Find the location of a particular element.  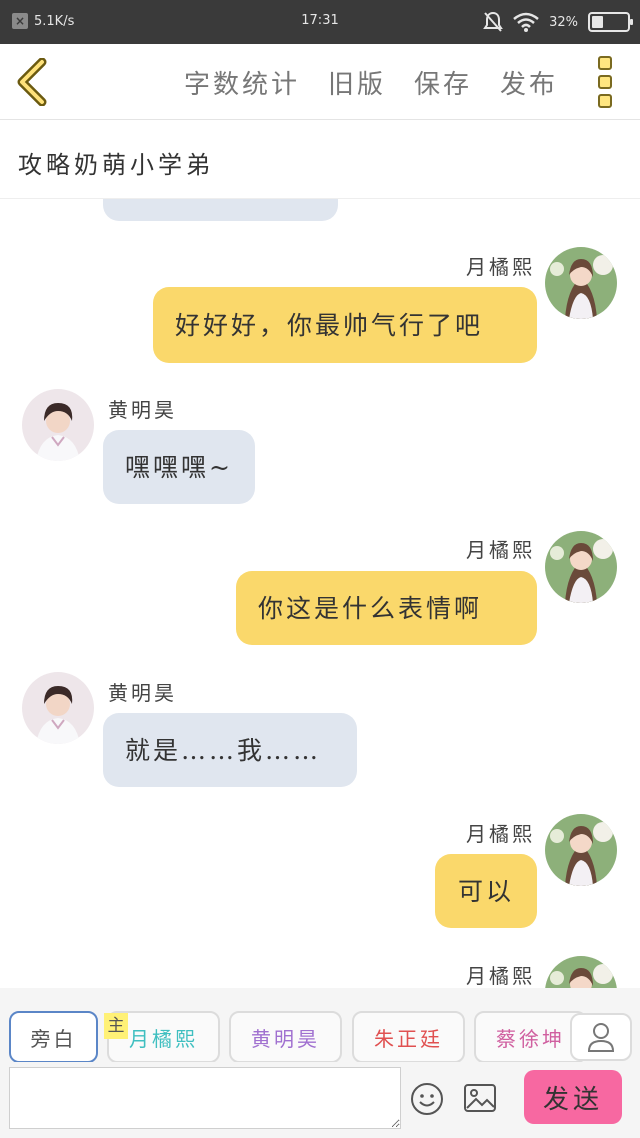

bubble-text: 嘿嘿嘿~ is located at coordinates (179, 467).